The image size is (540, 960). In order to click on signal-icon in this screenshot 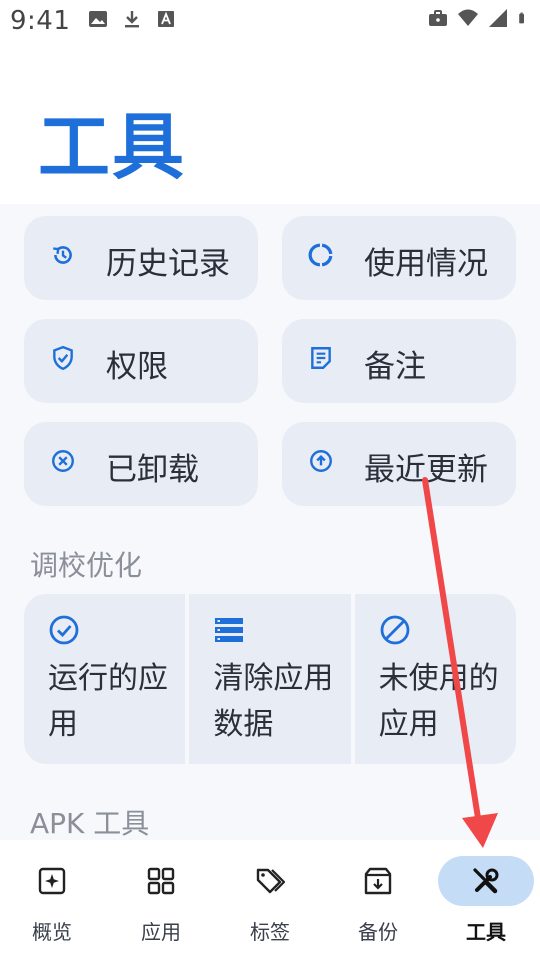, I will do `click(498, 18)`.